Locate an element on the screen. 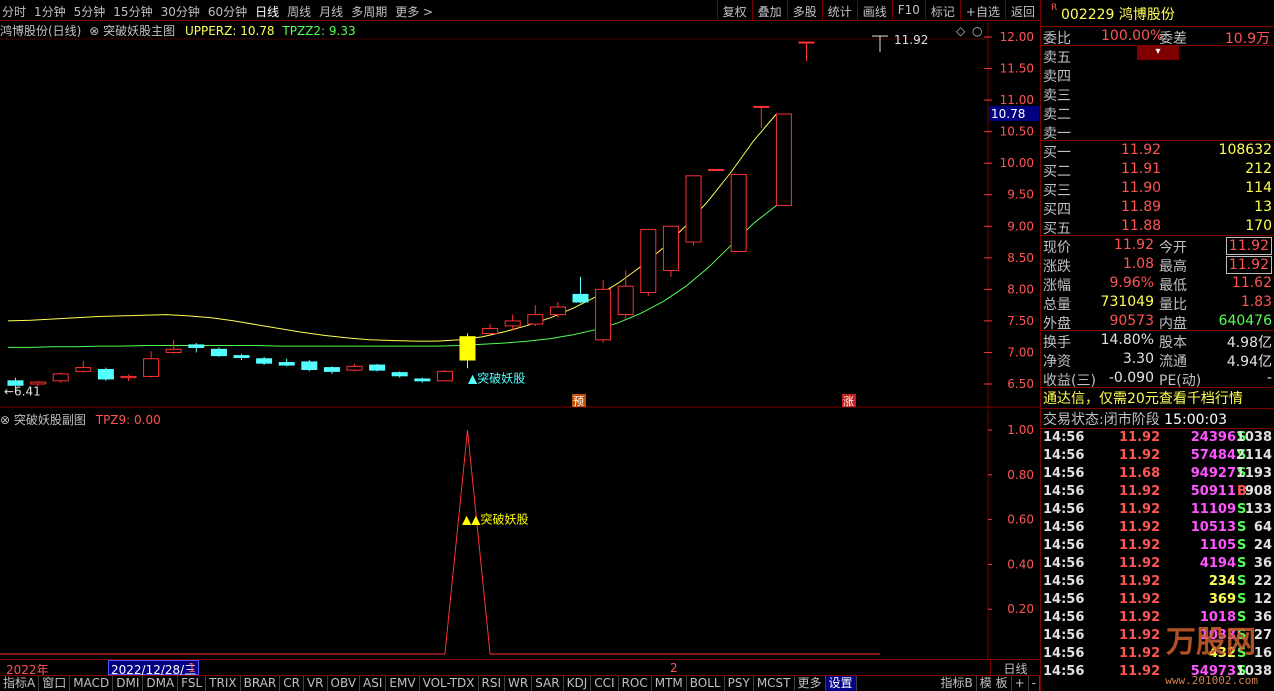 This screenshot has height=691, width=1274. template-tab: 指标B is located at coordinates (957, 683).